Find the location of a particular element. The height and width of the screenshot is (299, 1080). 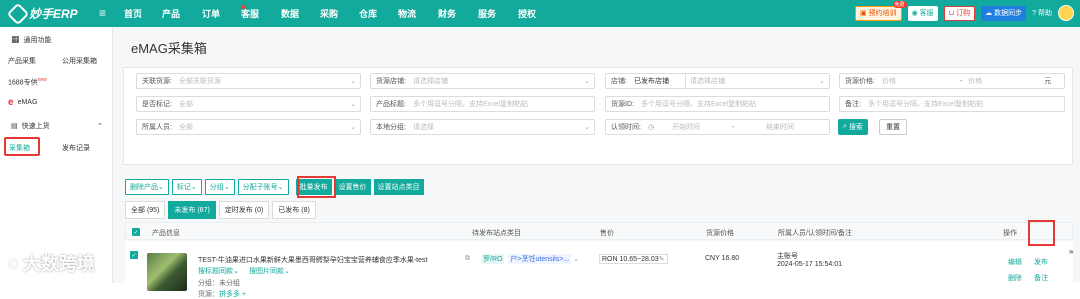

nav-warehouse: 仓库 is located at coordinates (378, 13).